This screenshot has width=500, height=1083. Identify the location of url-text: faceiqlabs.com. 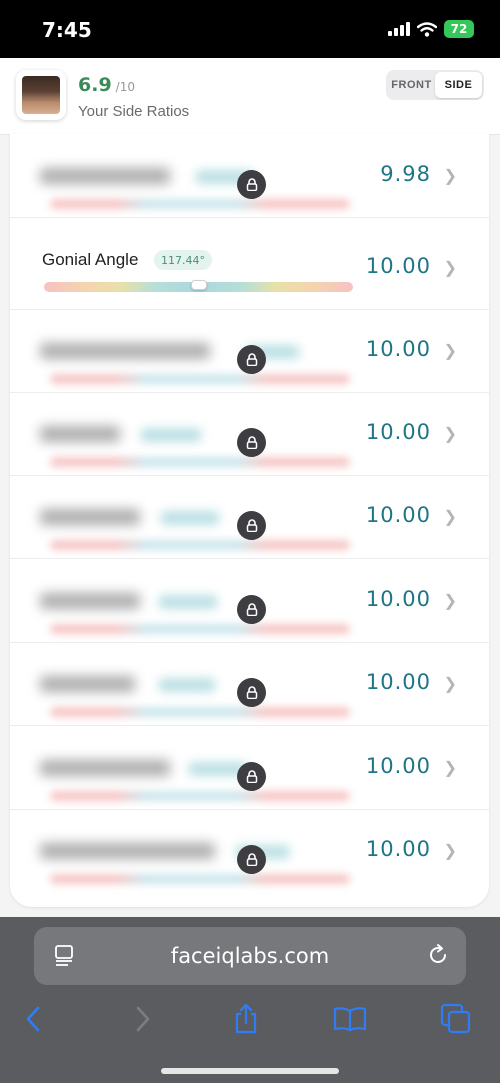
(250, 956).